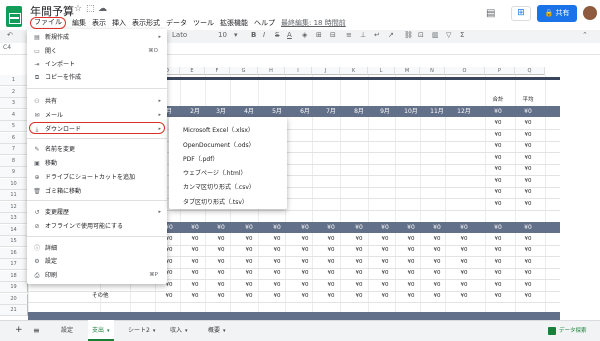  What do you see at coordinates (78, 9) in the screenshot?
I see `star-icon: ☆` at bounding box center [78, 9].